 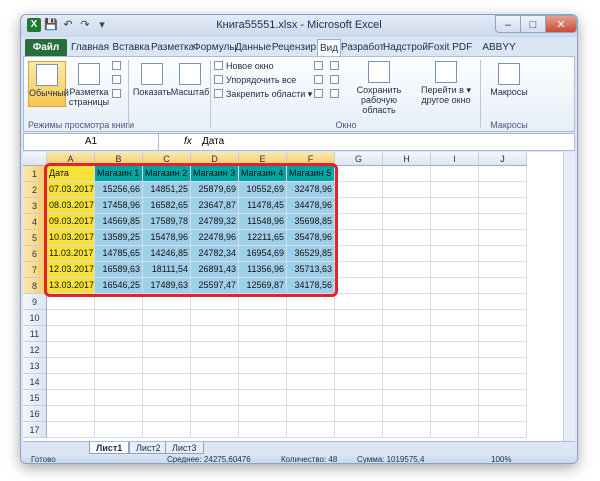 What do you see at coordinates (184, 448) in the screenshot?
I see `sheet-tab-3: Лист3` at bounding box center [184, 448].